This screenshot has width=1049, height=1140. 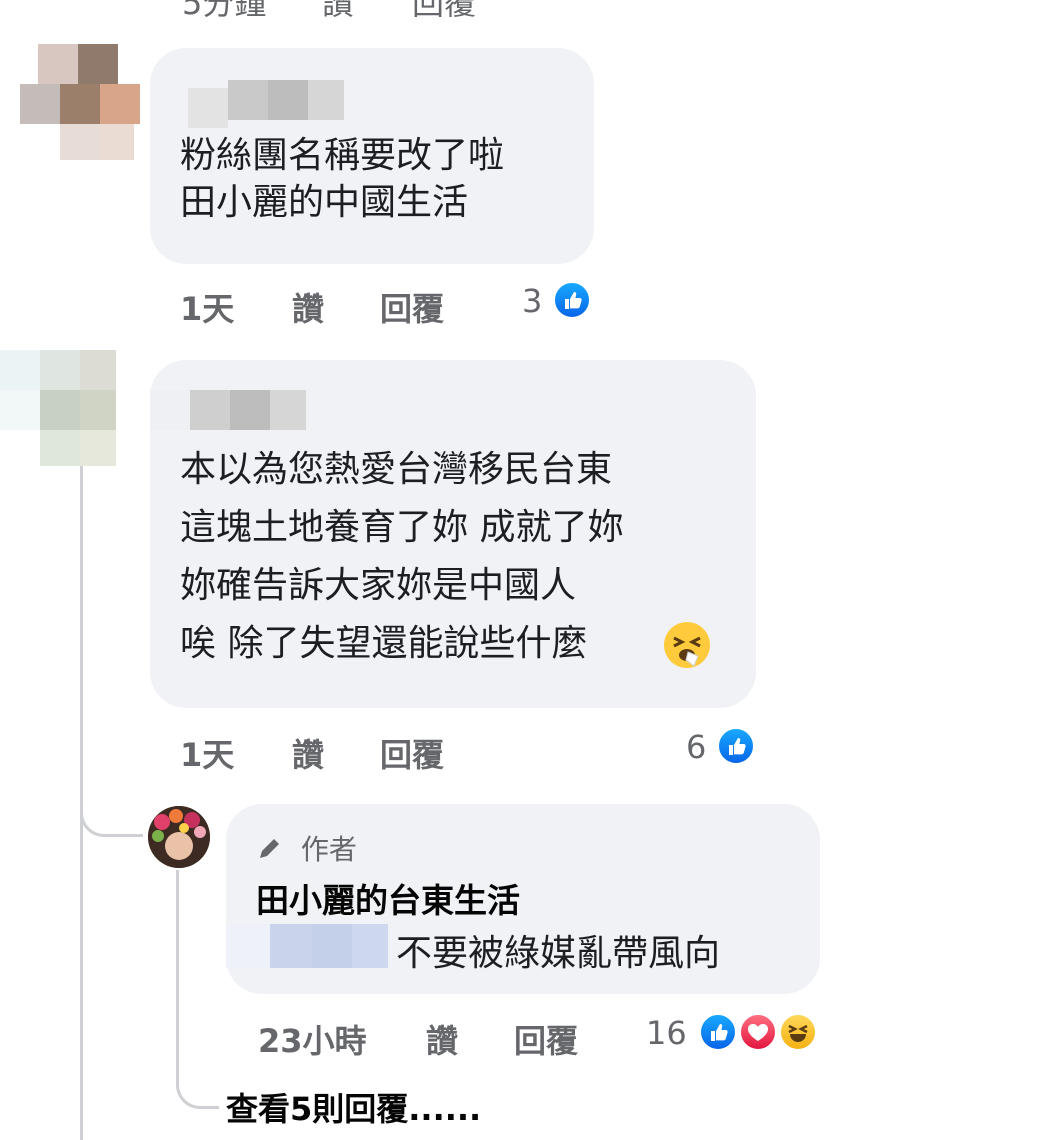 What do you see at coordinates (328, 849) in the screenshot?
I see `author-badge-label: 作者` at bounding box center [328, 849].